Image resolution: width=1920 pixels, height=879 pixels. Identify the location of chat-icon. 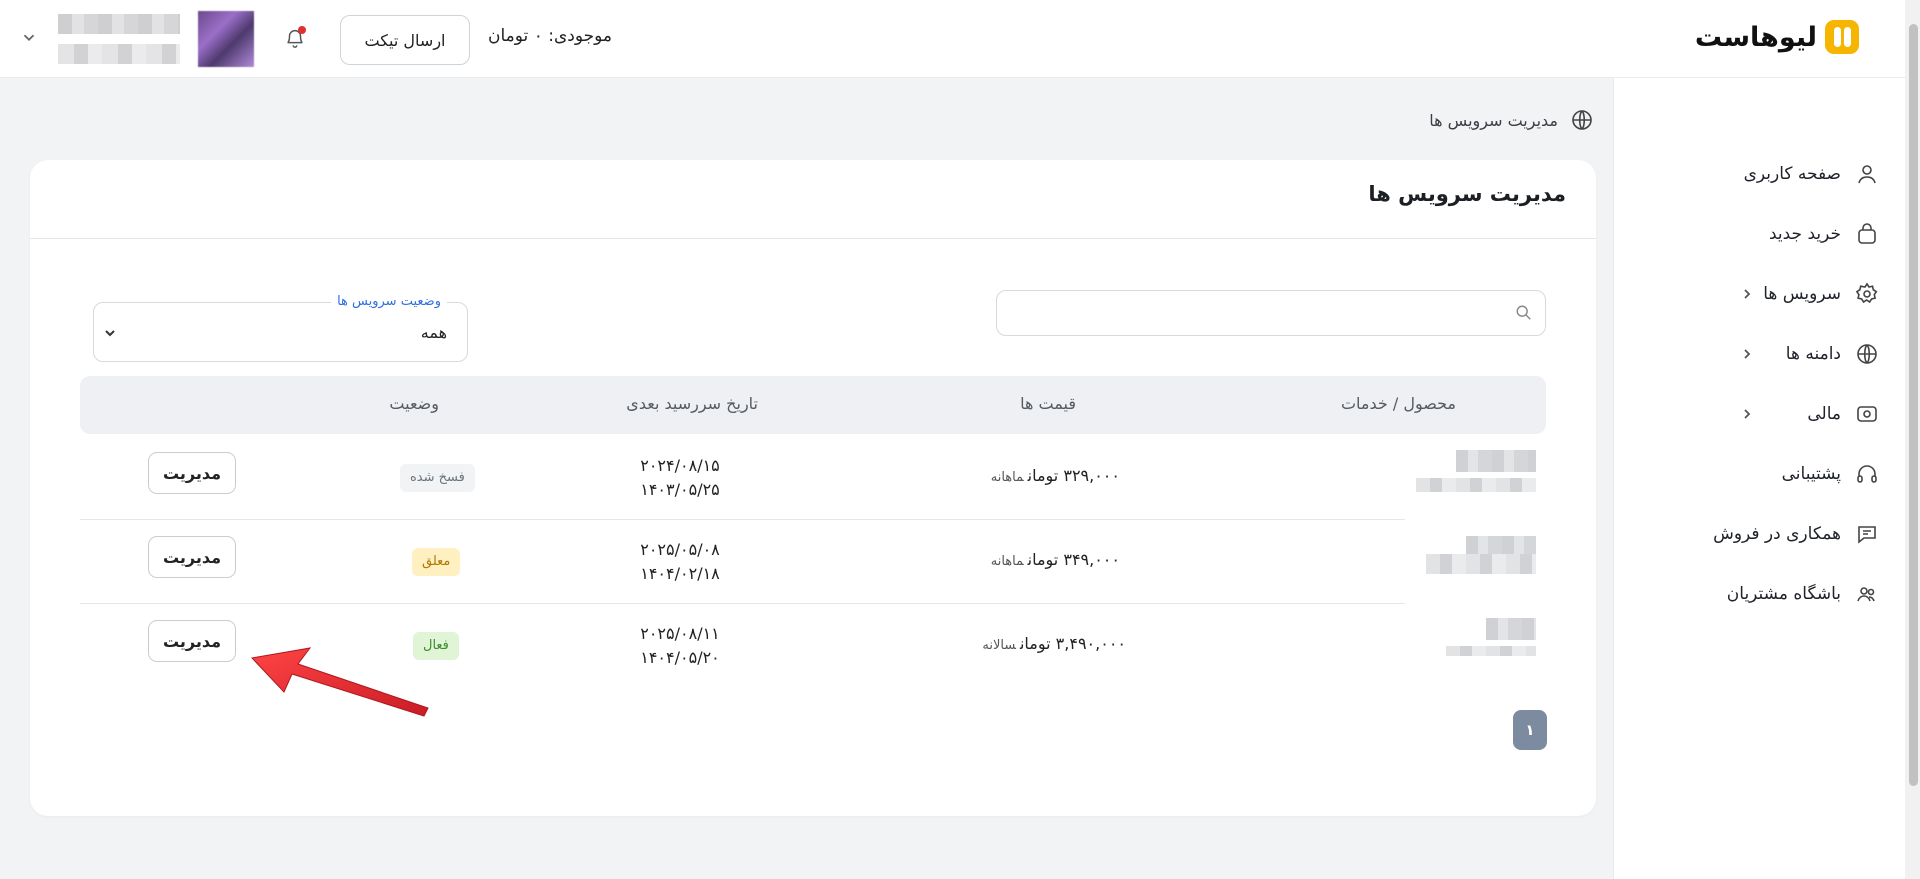
(1867, 535).